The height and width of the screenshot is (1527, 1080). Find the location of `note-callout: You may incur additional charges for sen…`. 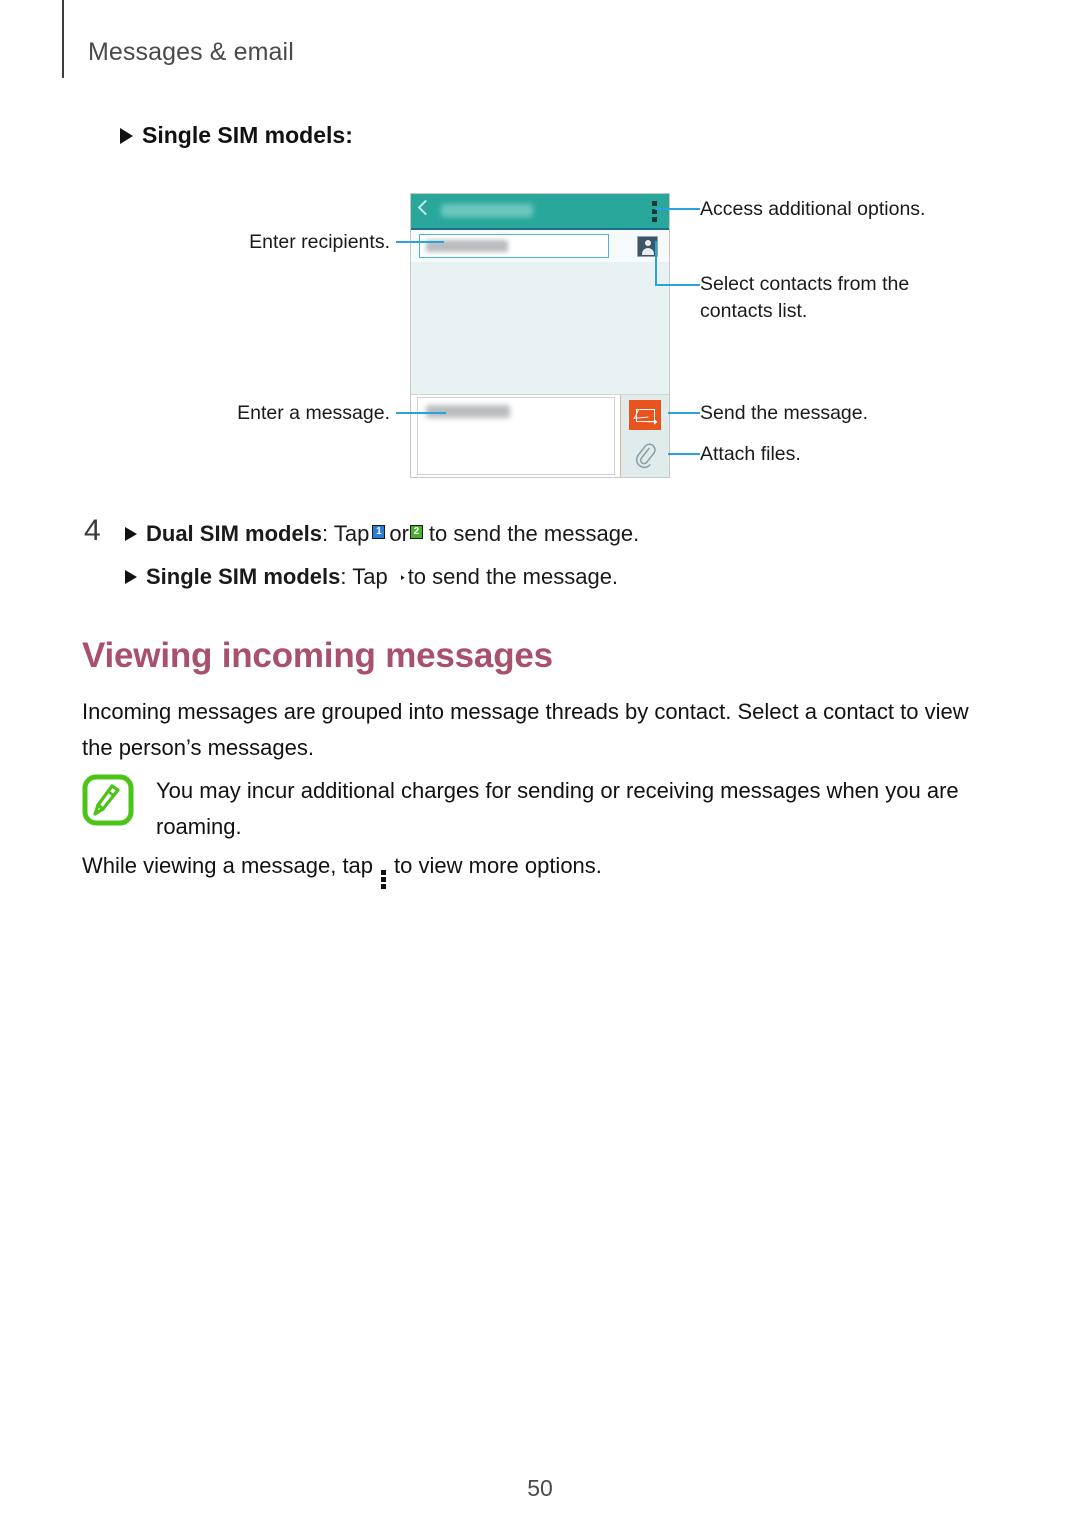

note-callout: You may incur additional charges for sen… is located at coordinates (534, 808).